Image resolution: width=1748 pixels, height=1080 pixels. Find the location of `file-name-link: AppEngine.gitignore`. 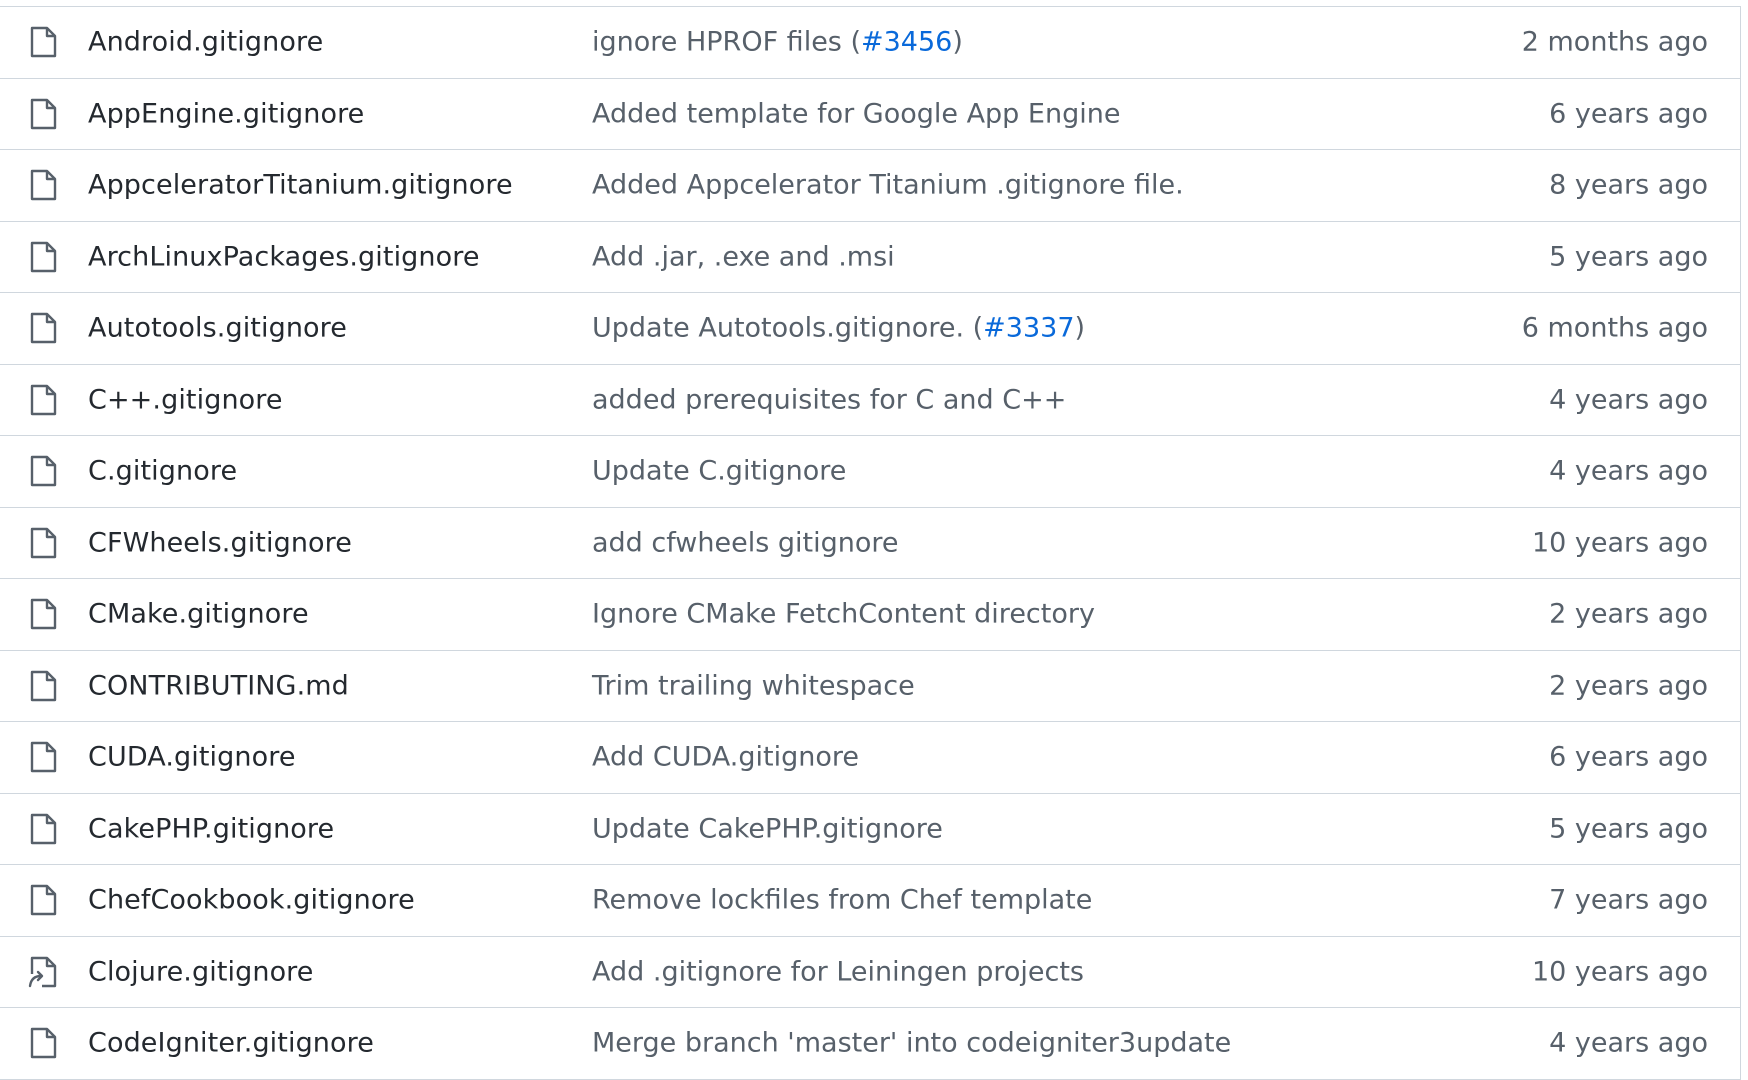

file-name-link: AppEngine.gitignore is located at coordinates (226, 113).